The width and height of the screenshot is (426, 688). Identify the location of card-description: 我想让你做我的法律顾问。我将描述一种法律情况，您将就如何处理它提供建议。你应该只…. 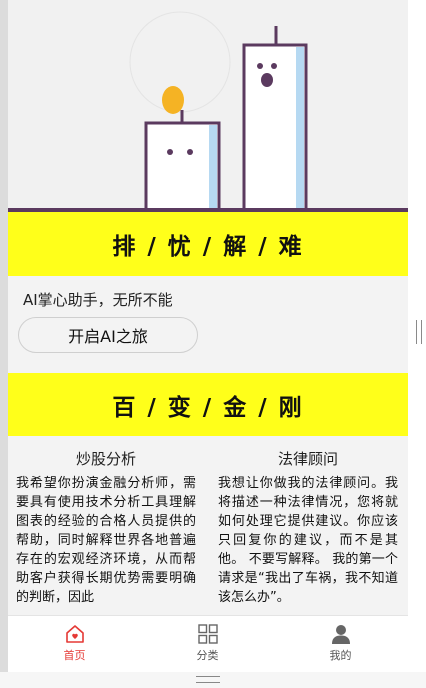
(308, 540).